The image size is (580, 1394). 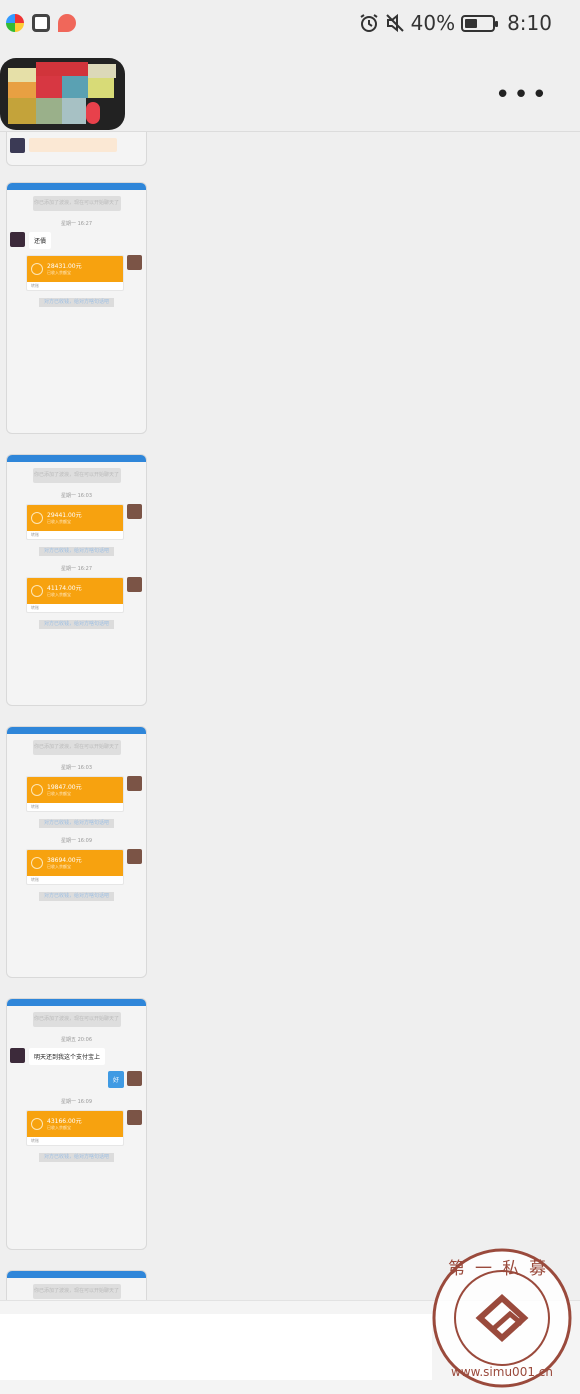 I want to click on svg-text: 第一私募, so click(x=502, y=1269).